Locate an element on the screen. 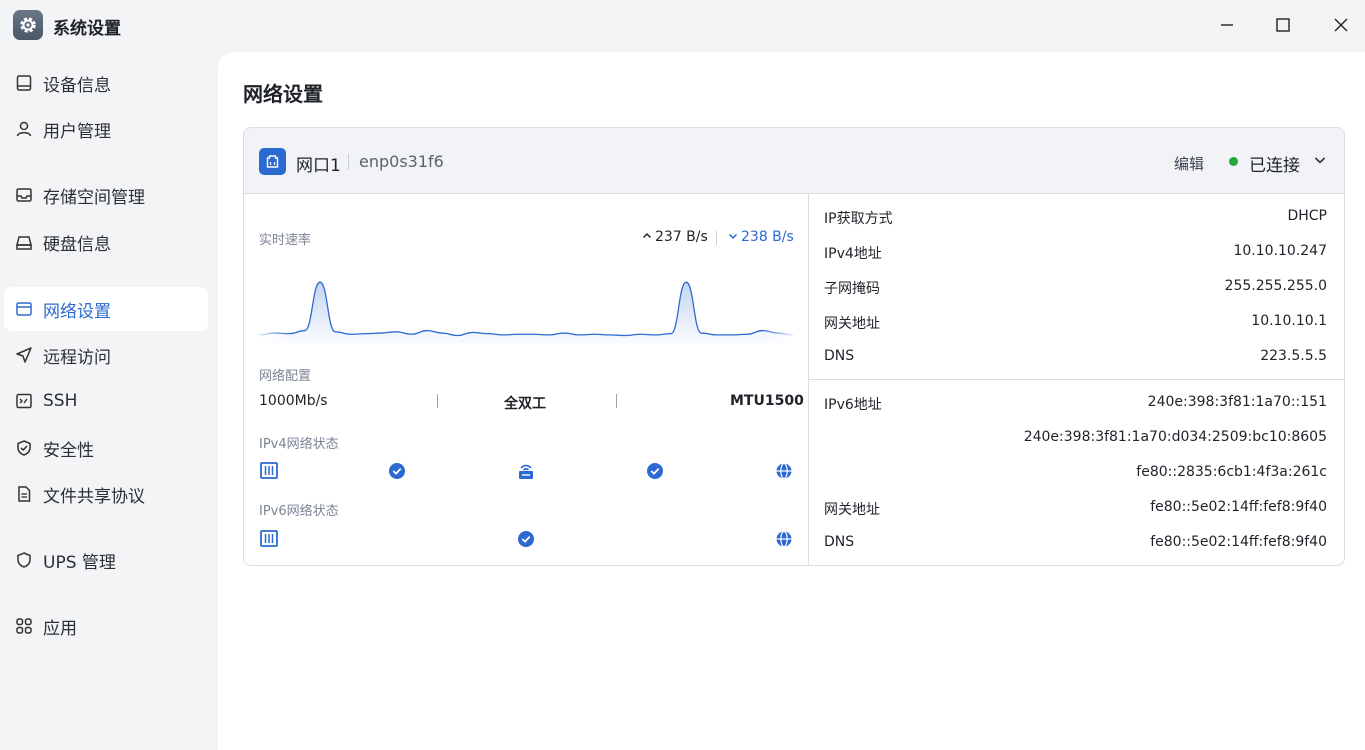 Image resolution: width=1365 pixels, height=750 pixels. send-icon is located at coordinates (24, 355).